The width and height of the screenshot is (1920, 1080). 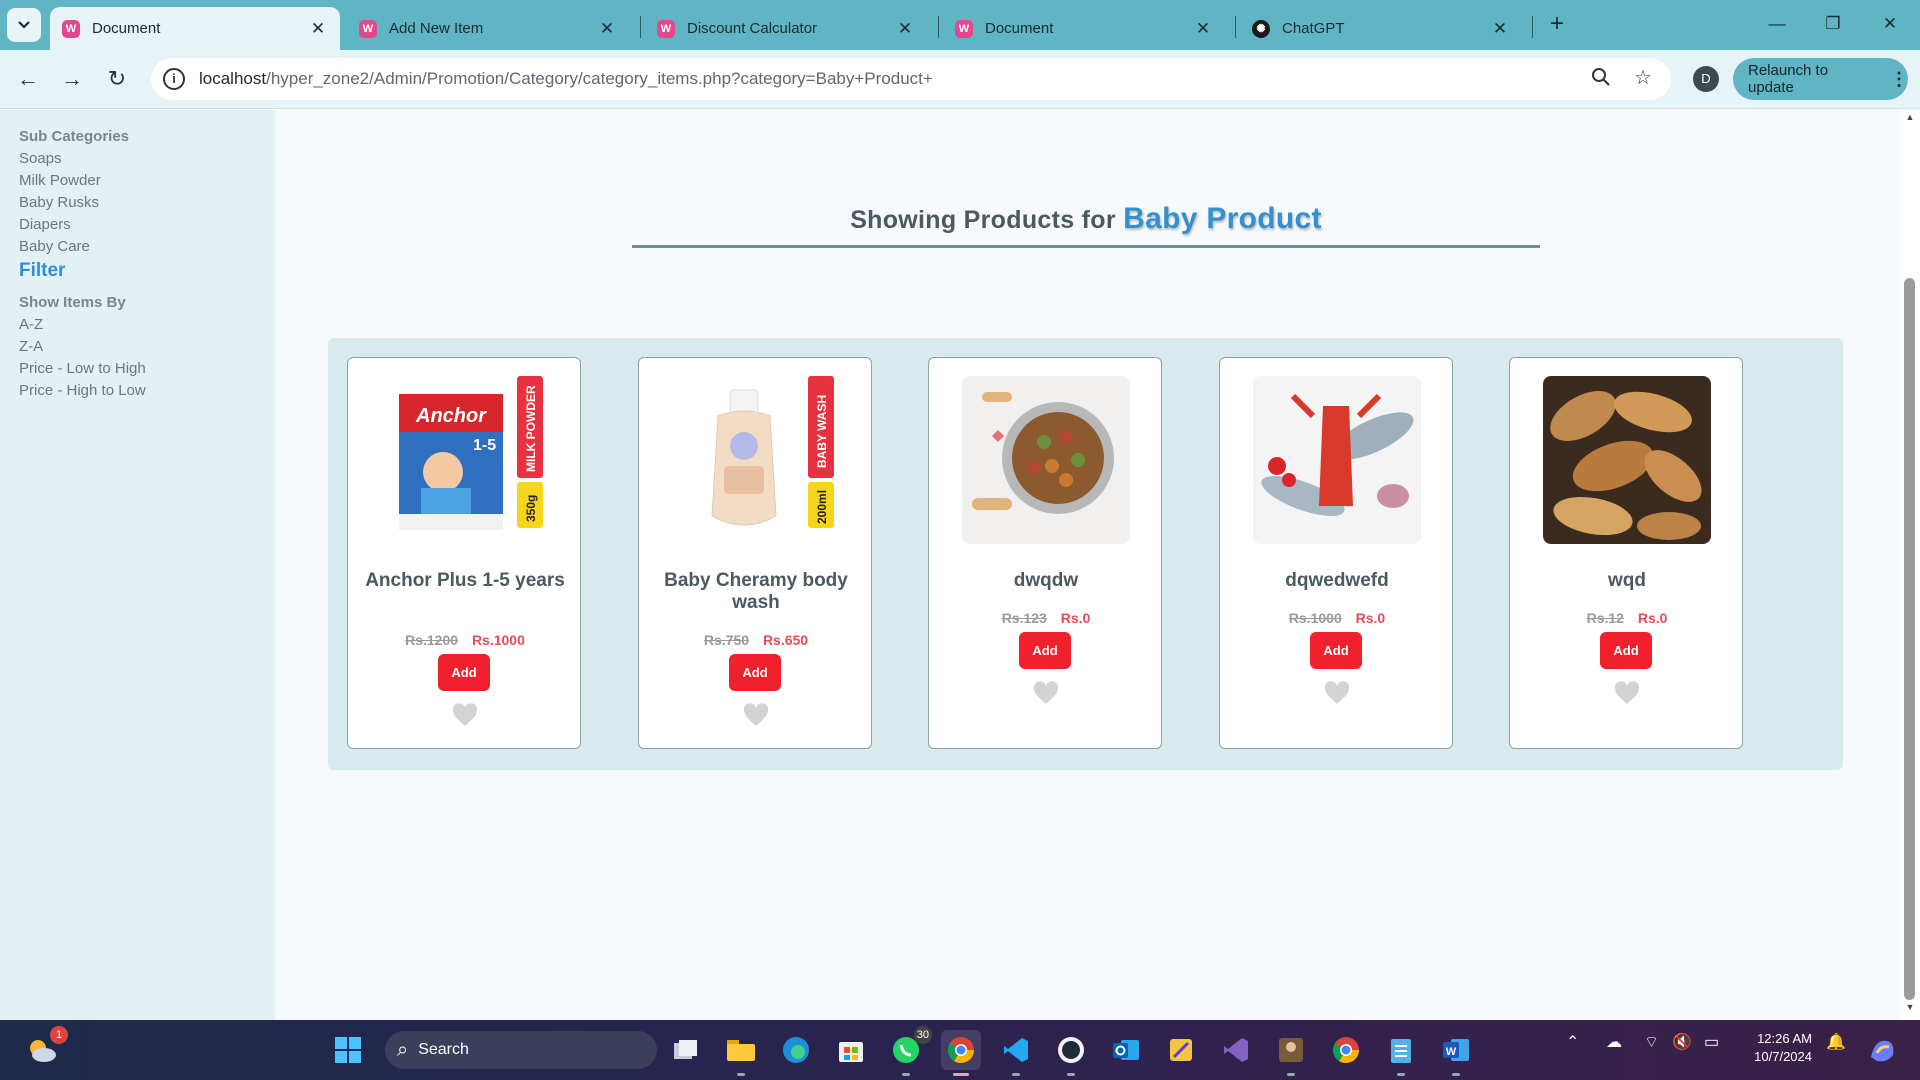 I want to click on window-close-icon: ✕, so click(x=1890, y=24).